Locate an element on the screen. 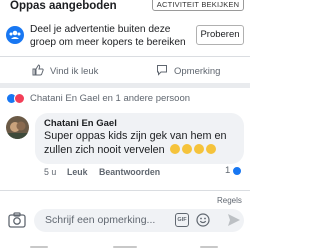  reaction-icons is located at coordinates (15, 98).